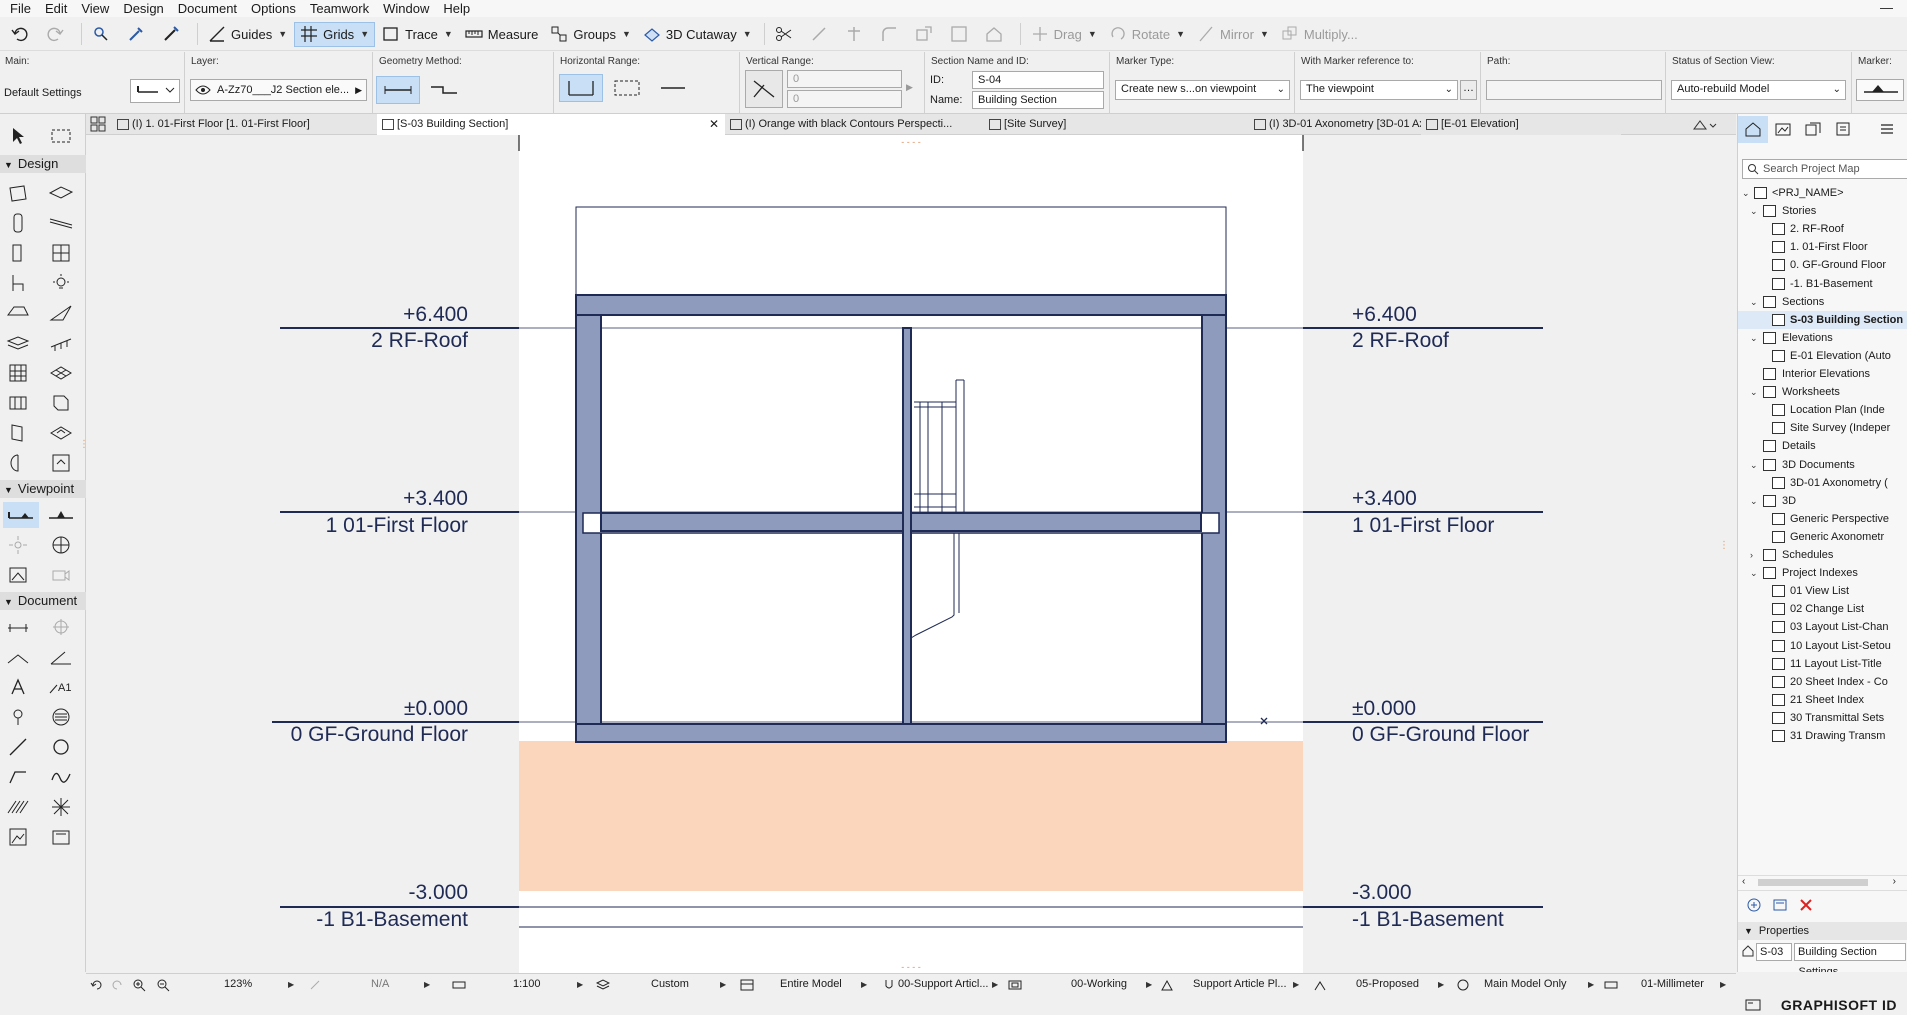 This screenshot has width=1907, height=1015. Describe the element at coordinates (786, 34) in the screenshot. I see `split-button` at that location.